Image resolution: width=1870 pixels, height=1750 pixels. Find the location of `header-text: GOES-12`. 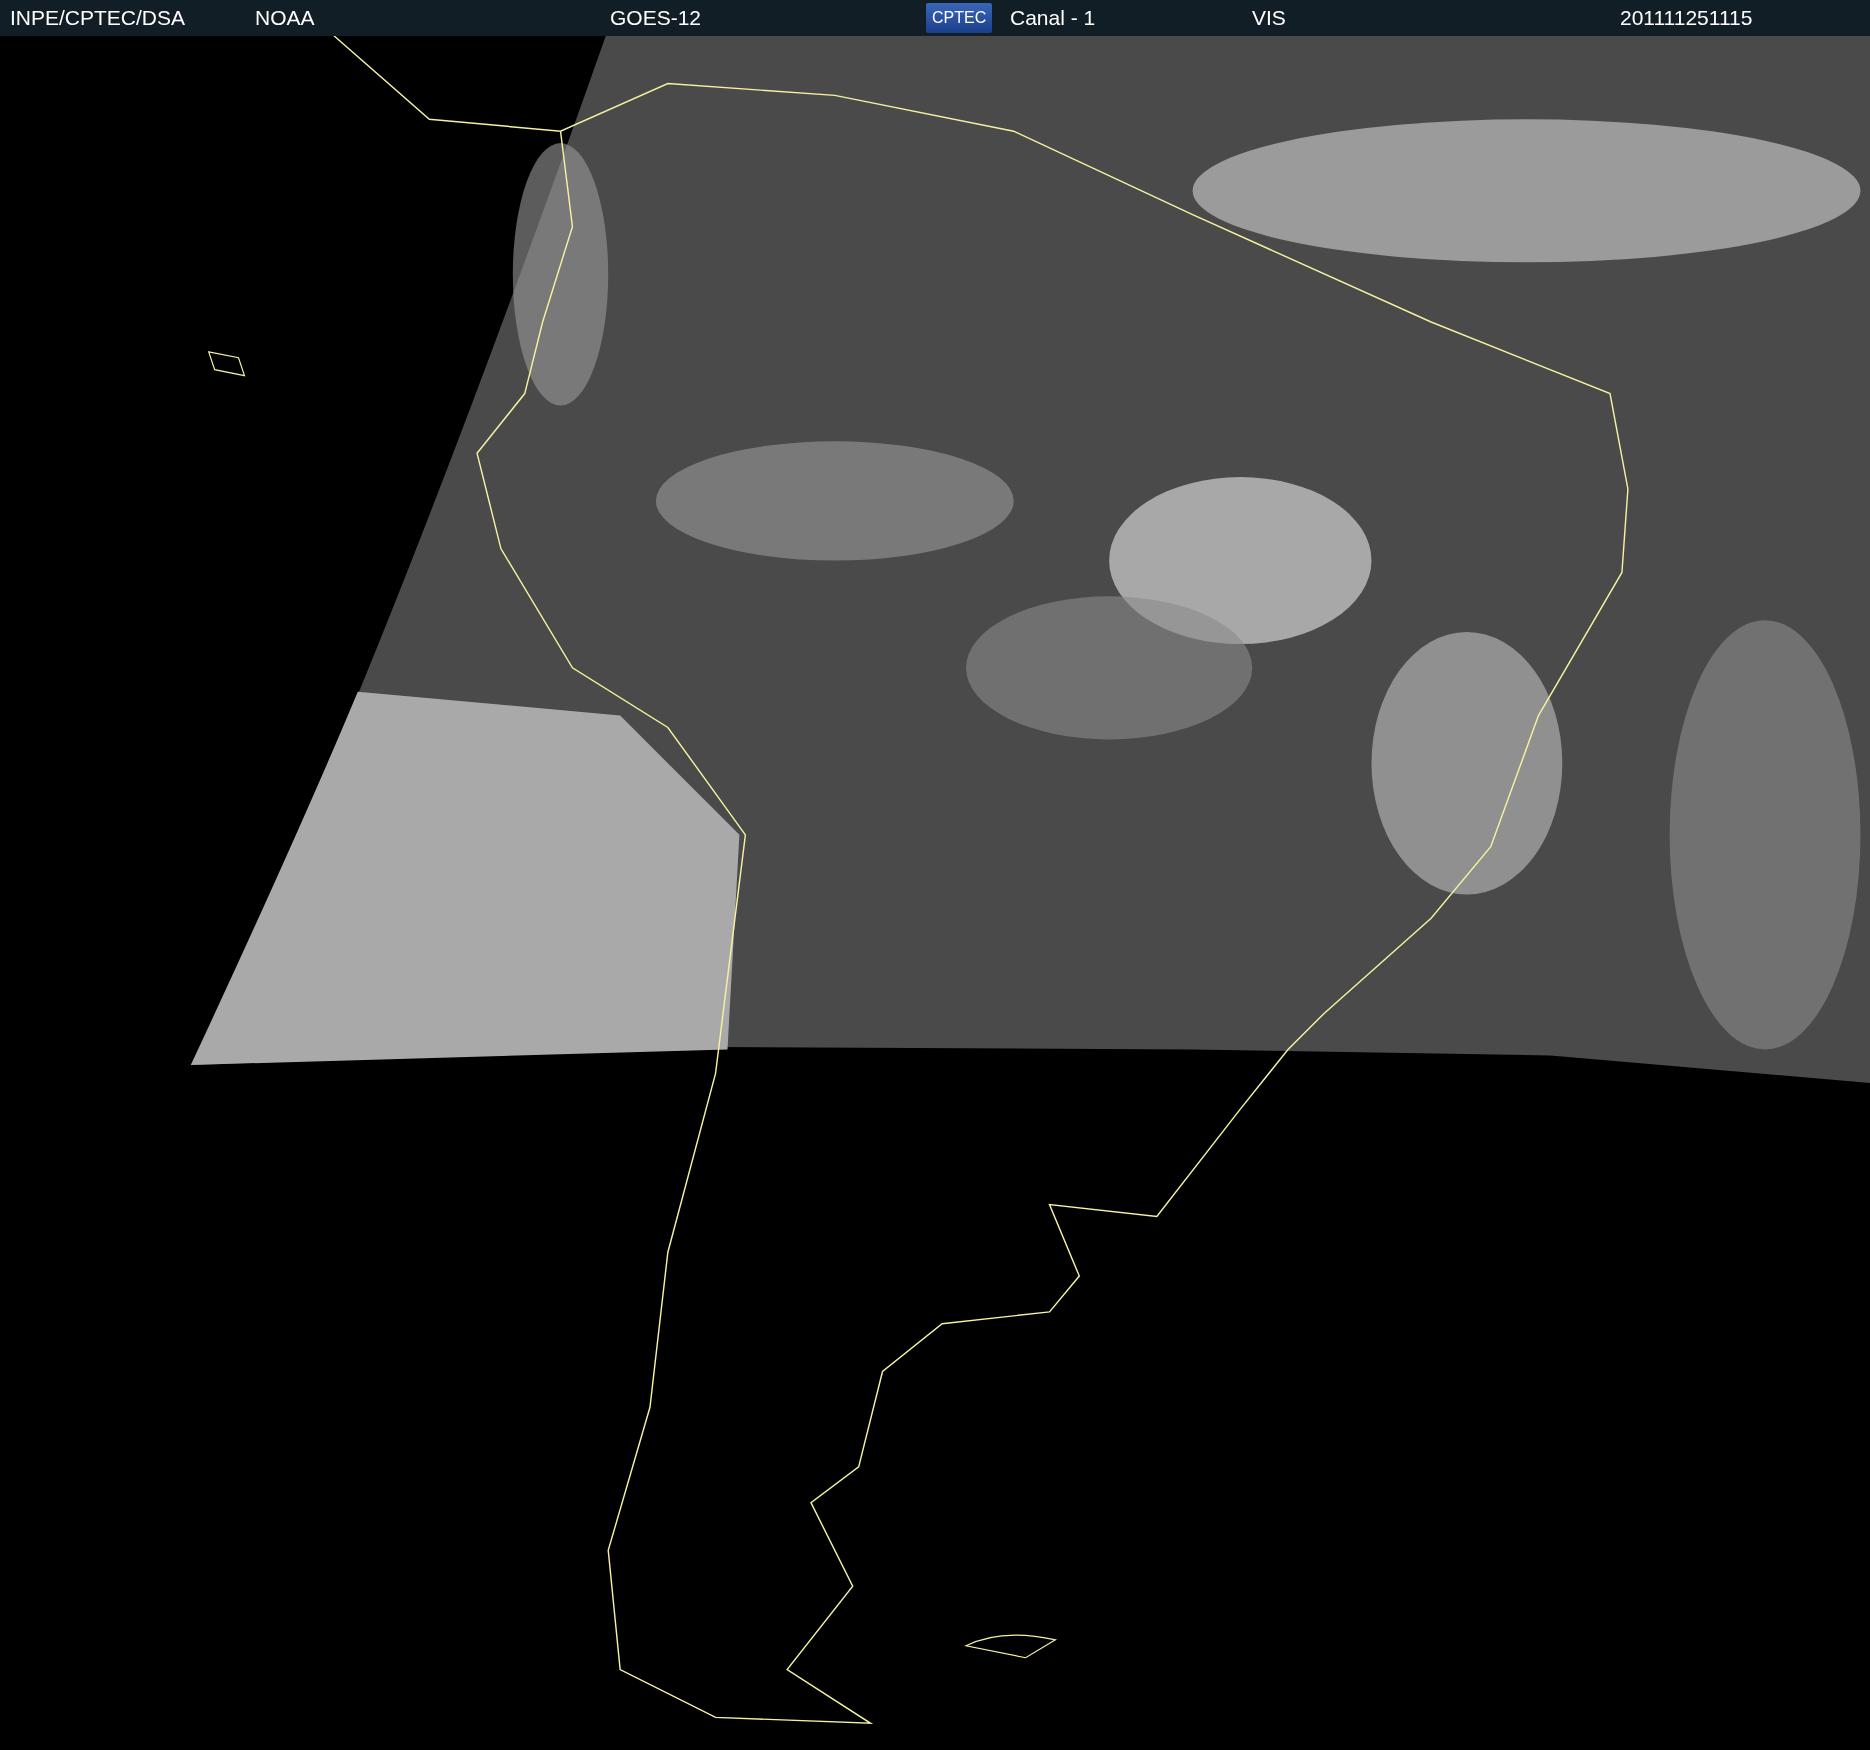

header-text: GOES-12 is located at coordinates (656, 18).